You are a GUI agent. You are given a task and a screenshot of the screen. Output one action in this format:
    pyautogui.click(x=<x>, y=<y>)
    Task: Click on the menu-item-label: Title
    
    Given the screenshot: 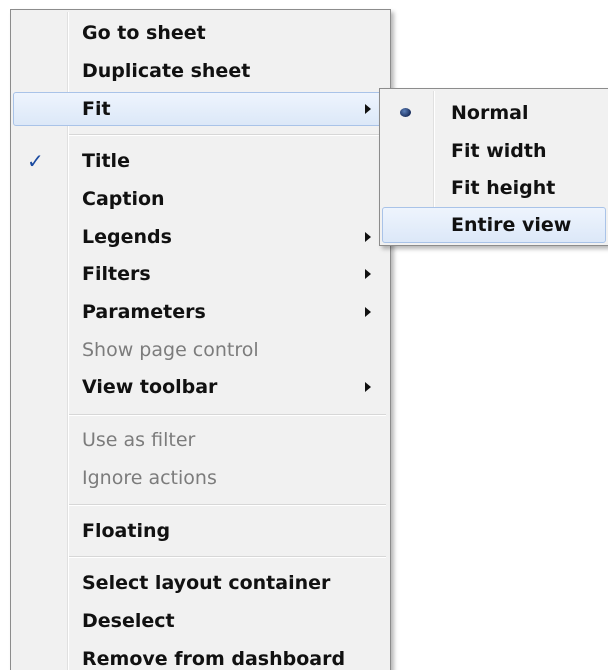 What is the action you would take?
    pyautogui.click(x=106, y=161)
    